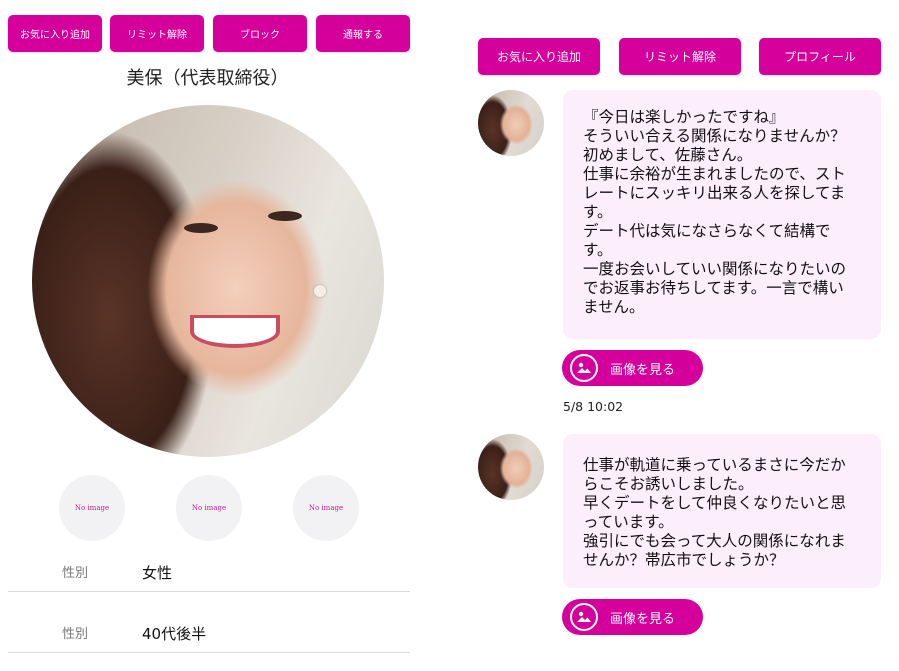 The image size is (899, 671). I want to click on message-line: 仕事が軌道に乗っているまさに今だか, so click(714, 465).